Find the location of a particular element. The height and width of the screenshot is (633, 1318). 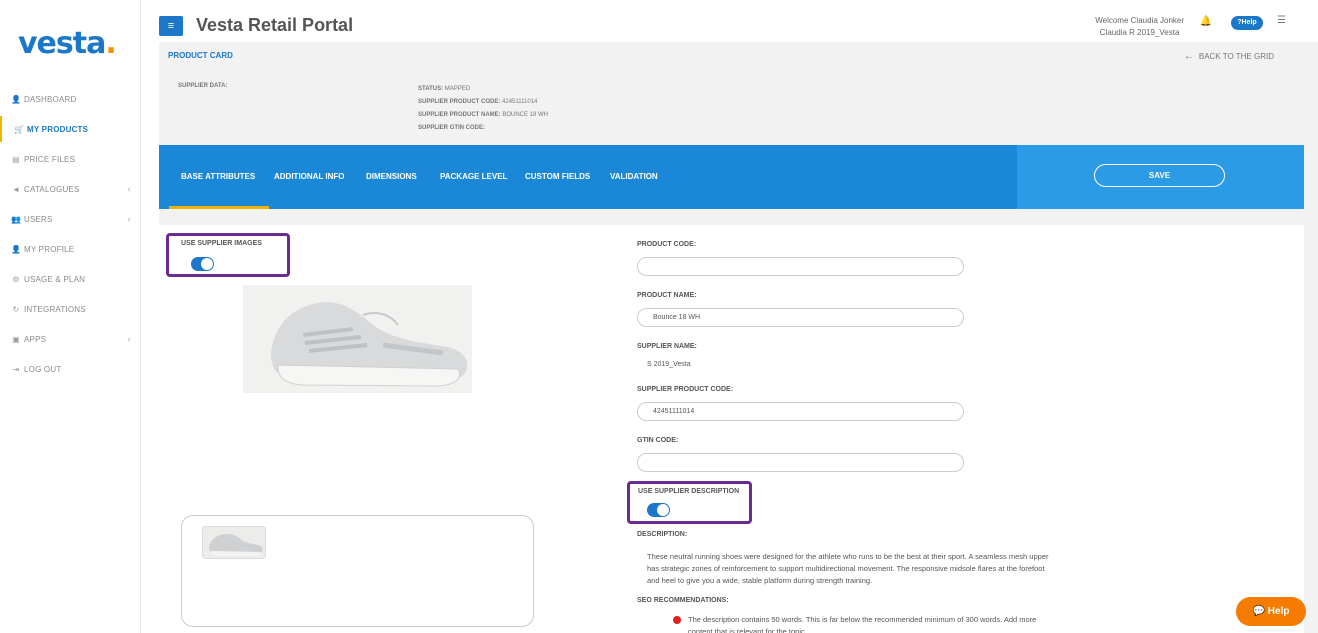

file-icon: ▤ is located at coordinates (16, 159).